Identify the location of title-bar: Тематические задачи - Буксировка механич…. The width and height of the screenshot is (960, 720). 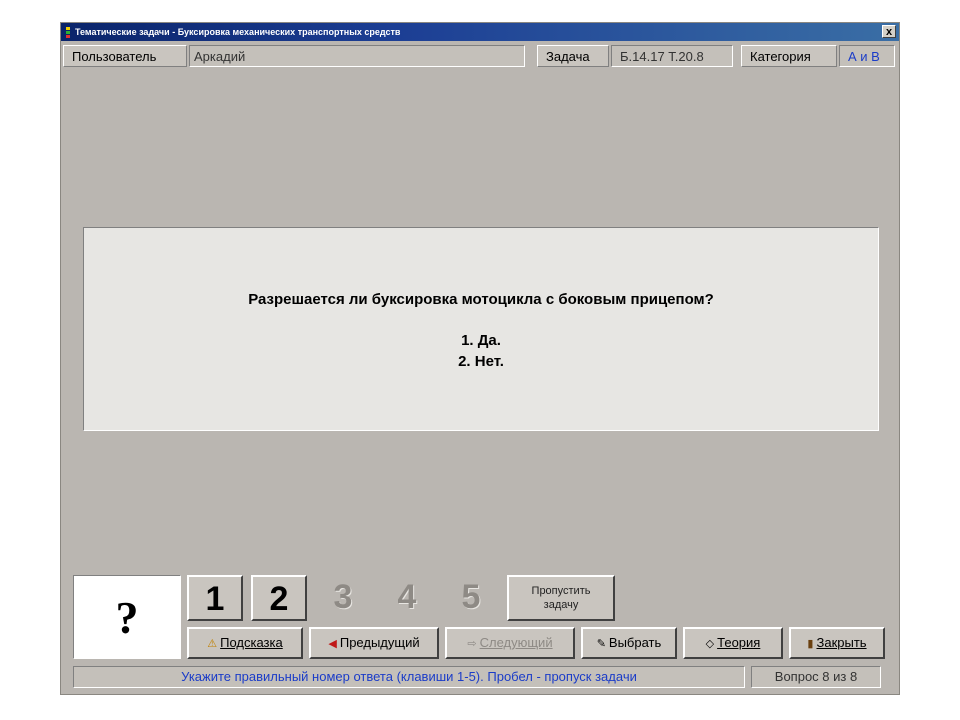
(480, 32).